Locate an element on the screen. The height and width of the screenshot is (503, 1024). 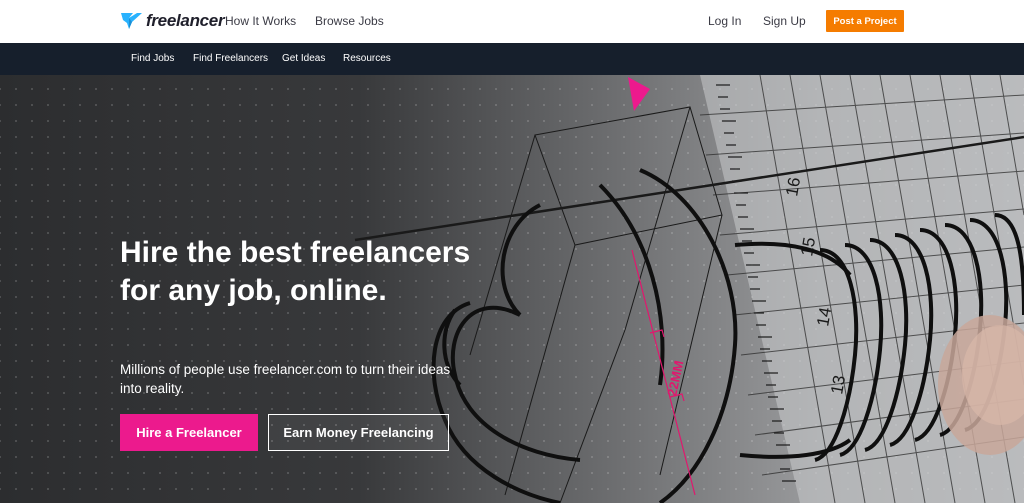
find-freelancers-link: Find Freelancers is located at coordinates (230, 59).